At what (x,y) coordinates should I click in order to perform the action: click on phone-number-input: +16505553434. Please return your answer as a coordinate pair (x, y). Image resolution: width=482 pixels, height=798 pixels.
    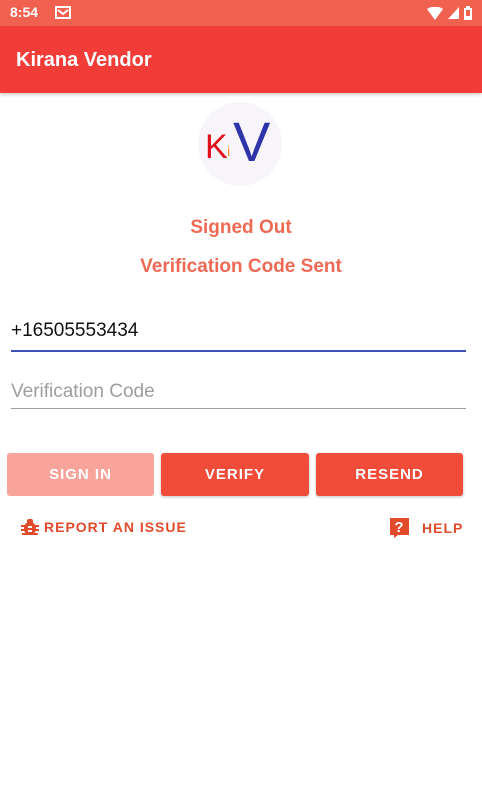
    Looking at the image, I should click on (238, 336).